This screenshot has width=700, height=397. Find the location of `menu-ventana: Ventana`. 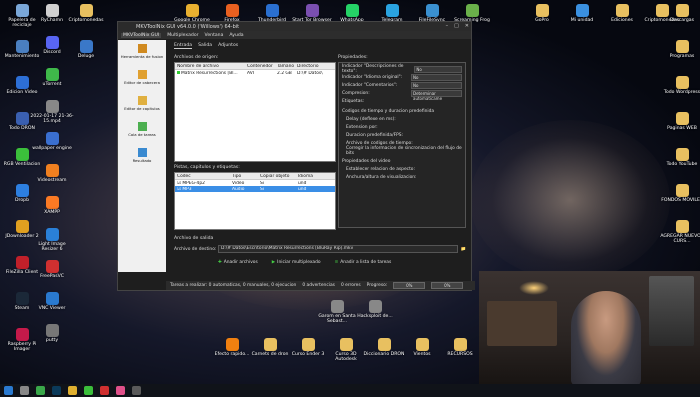

menu-ventana: Ventana is located at coordinates (214, 35).